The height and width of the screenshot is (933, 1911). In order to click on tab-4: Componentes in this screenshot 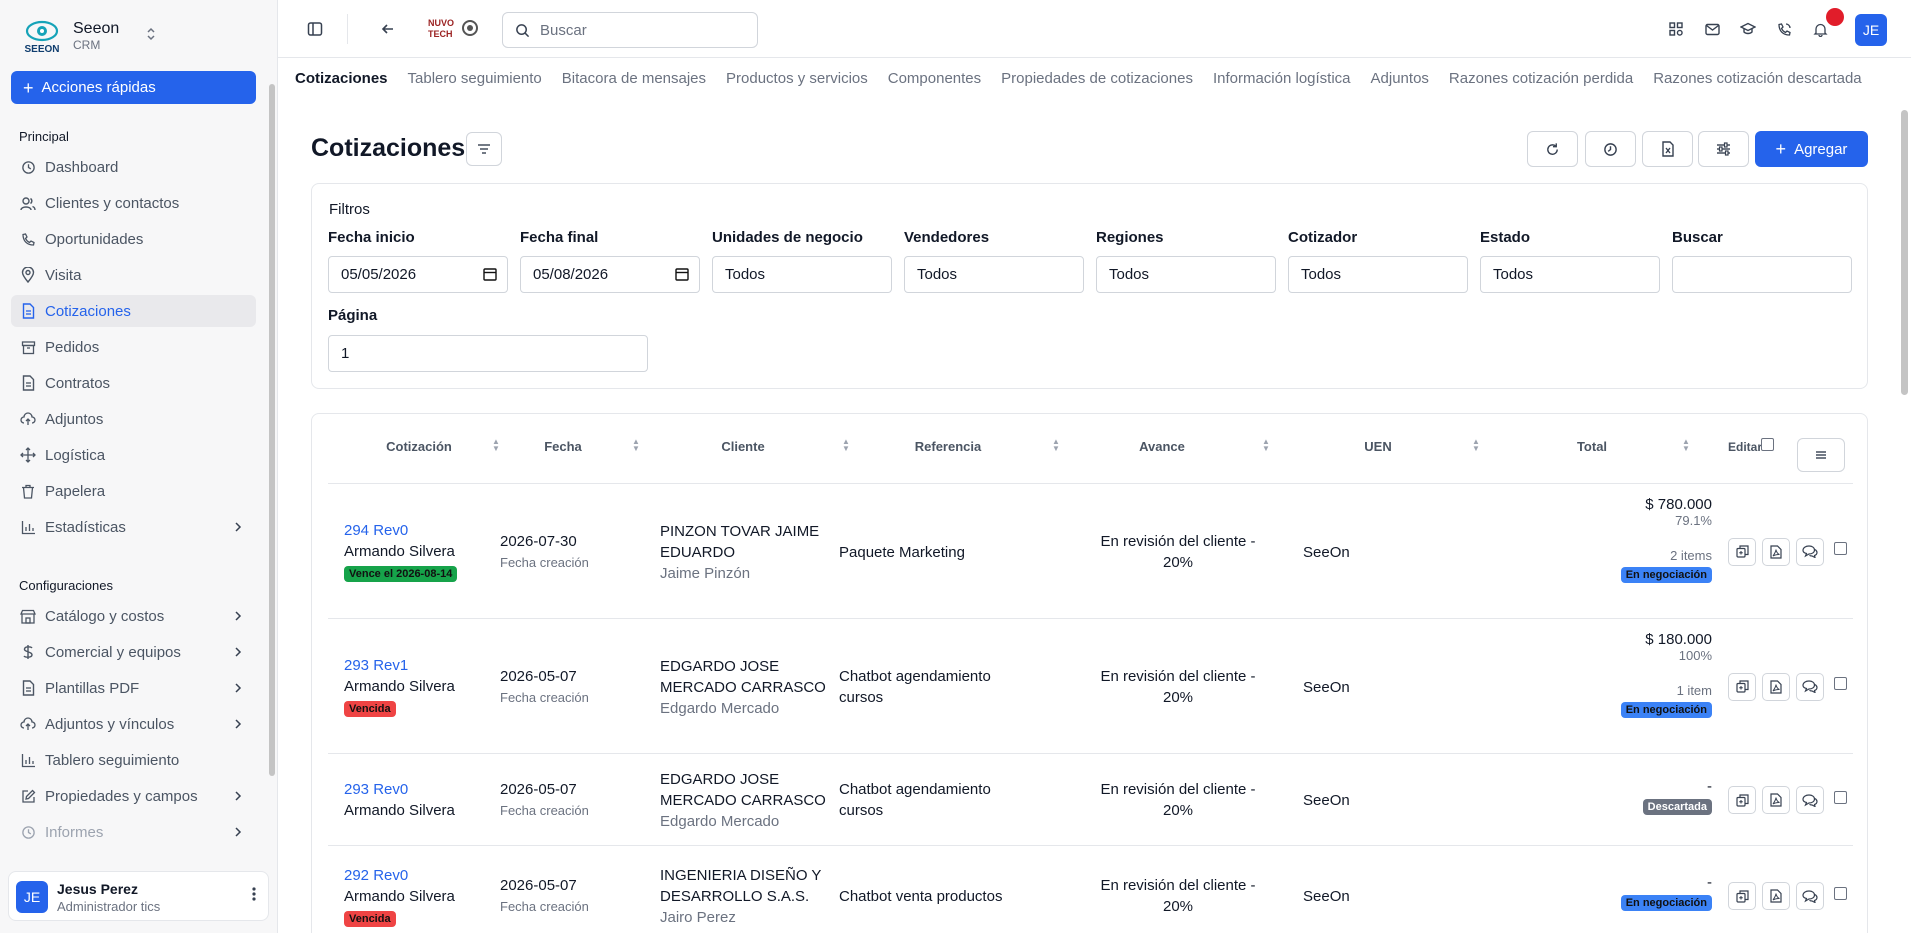, I will do `click(934, 78)`.